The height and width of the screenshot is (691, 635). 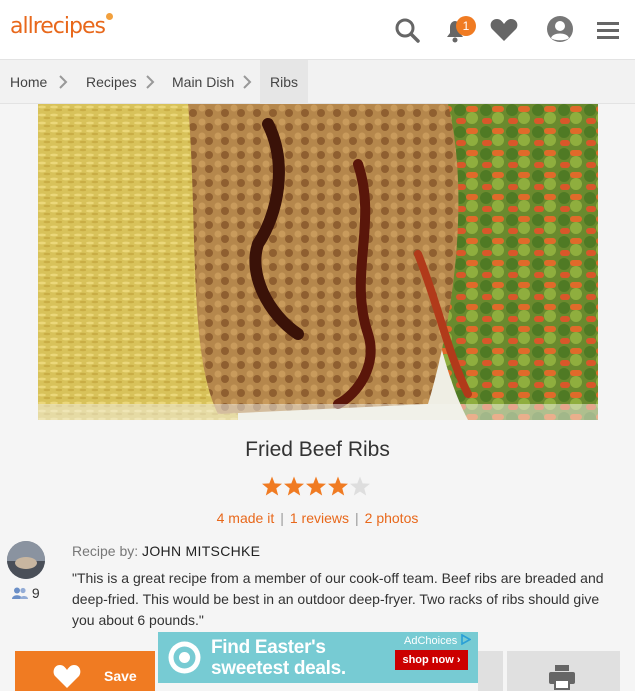 I want to click on target-logo-icon, so click(x=184, y=657).